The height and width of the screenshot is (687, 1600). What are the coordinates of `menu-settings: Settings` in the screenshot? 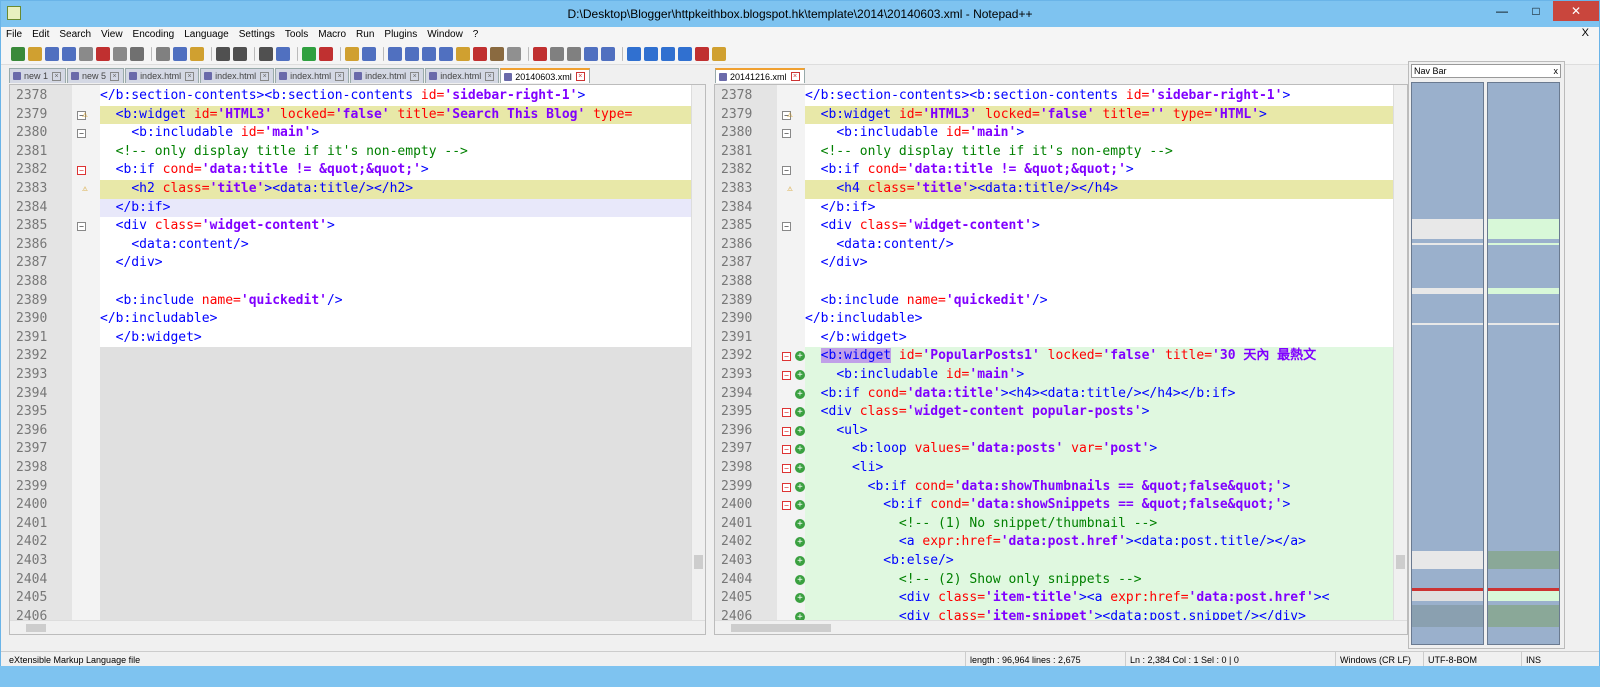 It's located at (257, 35).